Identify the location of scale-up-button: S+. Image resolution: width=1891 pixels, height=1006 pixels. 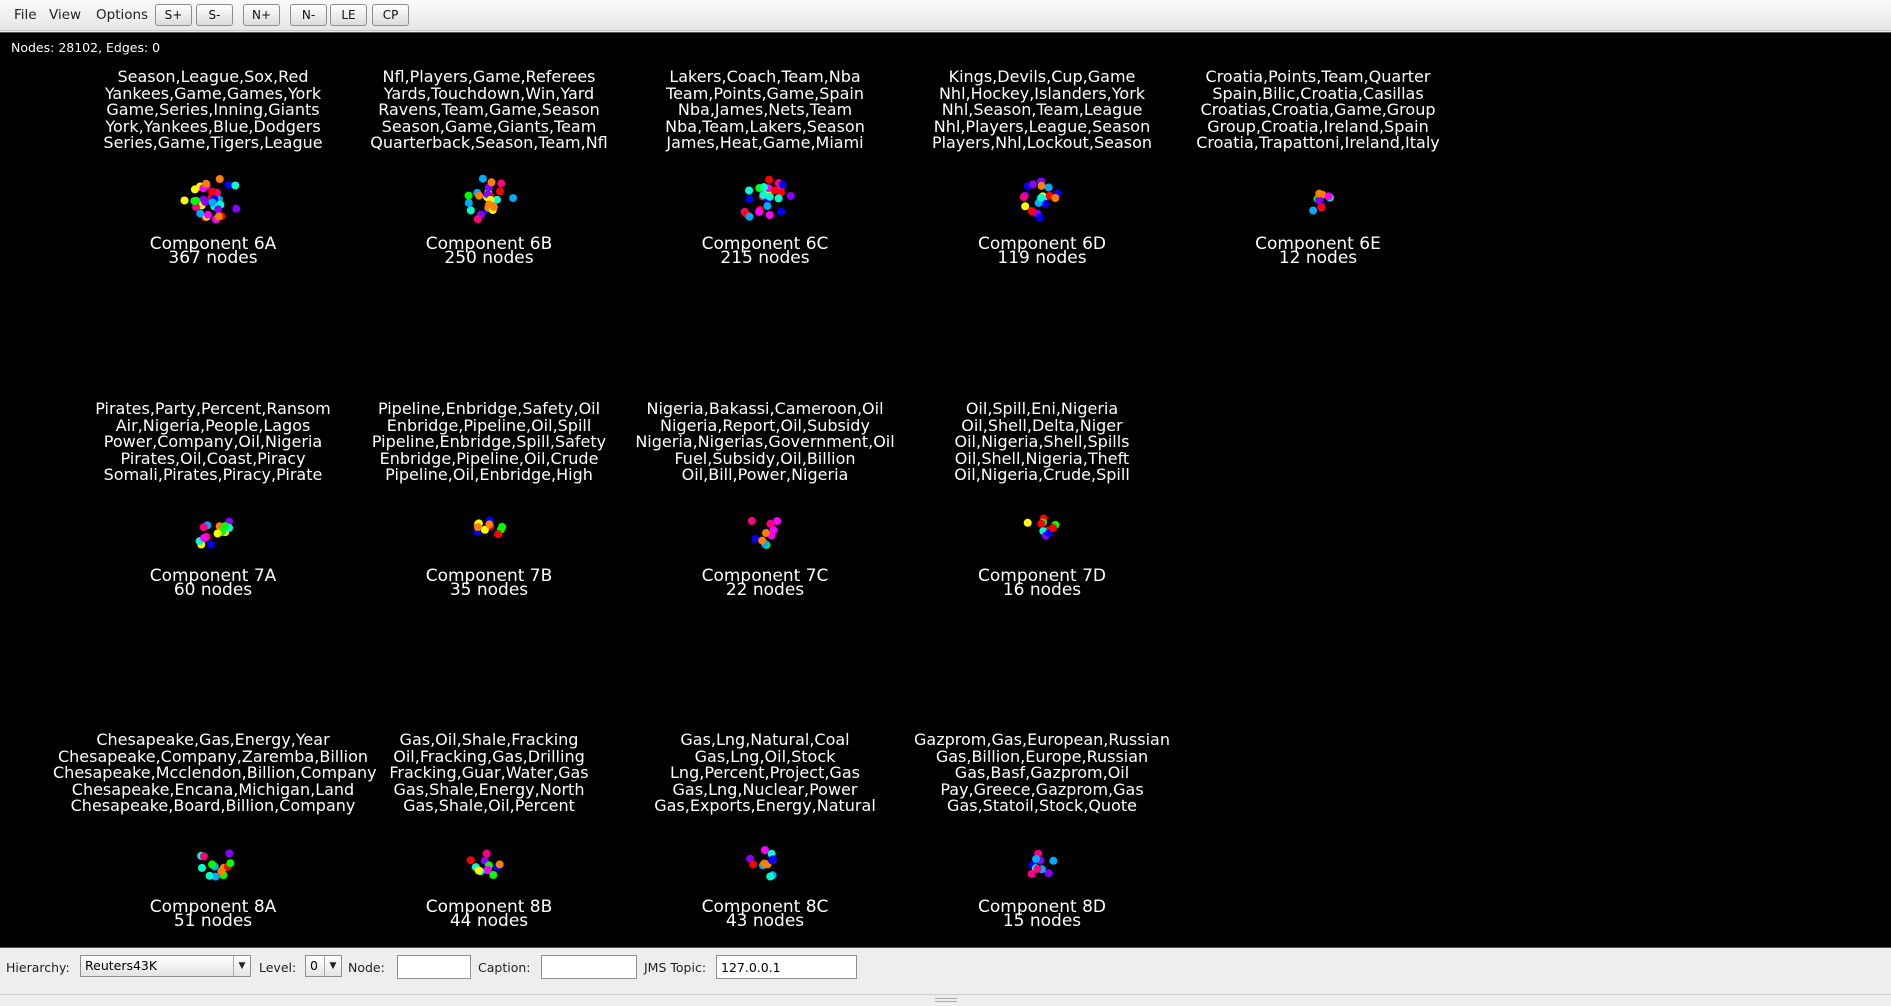
(173, 15).